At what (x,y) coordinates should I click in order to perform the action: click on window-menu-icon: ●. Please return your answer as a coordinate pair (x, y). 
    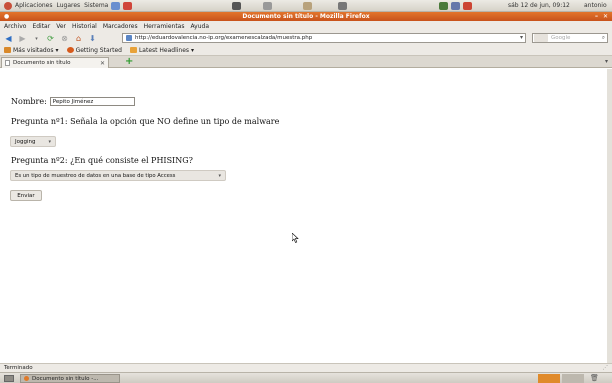
    Looking at the image, I should click on (6, 16).